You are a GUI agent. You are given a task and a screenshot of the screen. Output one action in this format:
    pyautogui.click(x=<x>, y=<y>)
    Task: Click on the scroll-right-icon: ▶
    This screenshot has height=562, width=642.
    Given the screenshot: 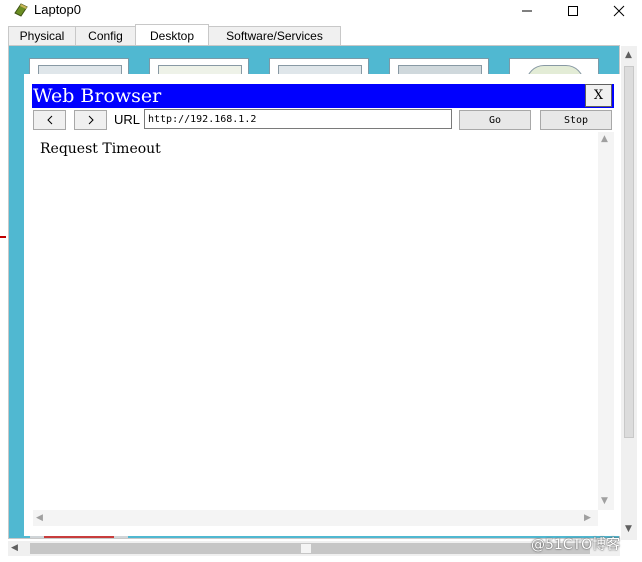 What is the action you would take?
    pyautogui.click(x=587, y=518)
    